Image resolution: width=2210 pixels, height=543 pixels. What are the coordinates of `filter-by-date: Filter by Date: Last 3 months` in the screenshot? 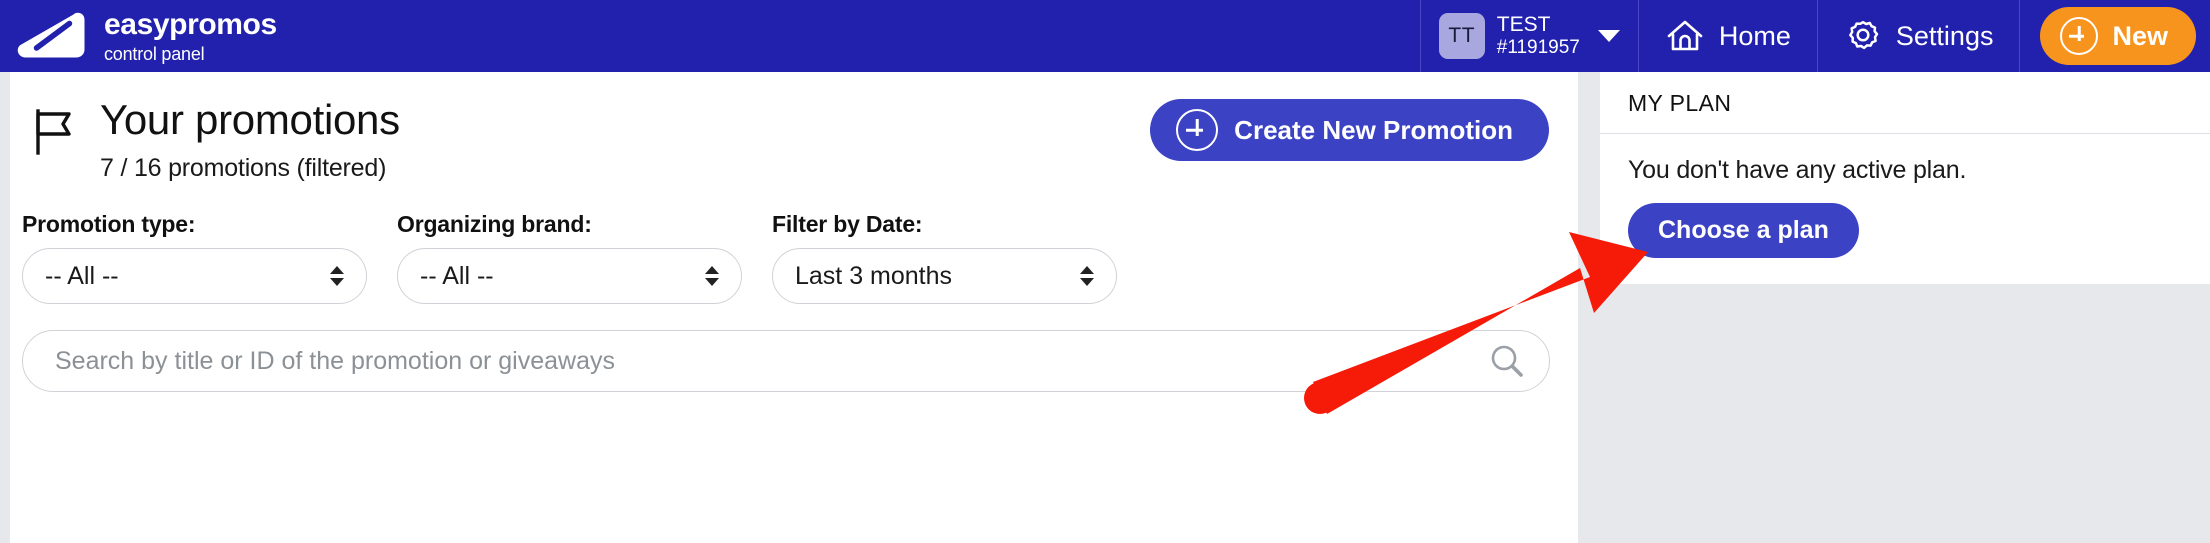 It's located at (944, 258).